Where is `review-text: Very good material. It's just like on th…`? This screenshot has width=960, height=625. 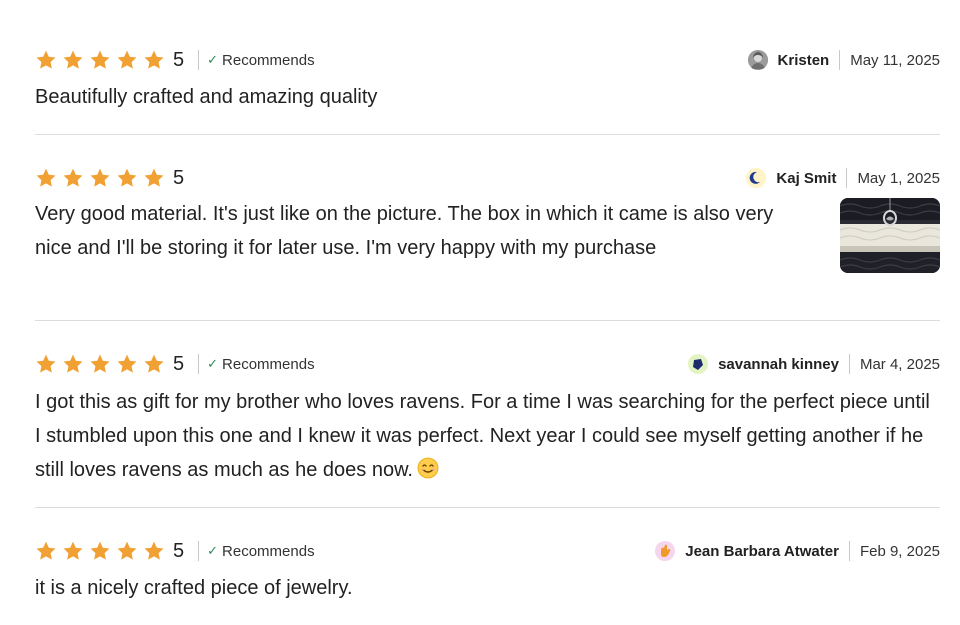
review-text: Very good material. It's just like on th… is located at coordinates (404, 231).